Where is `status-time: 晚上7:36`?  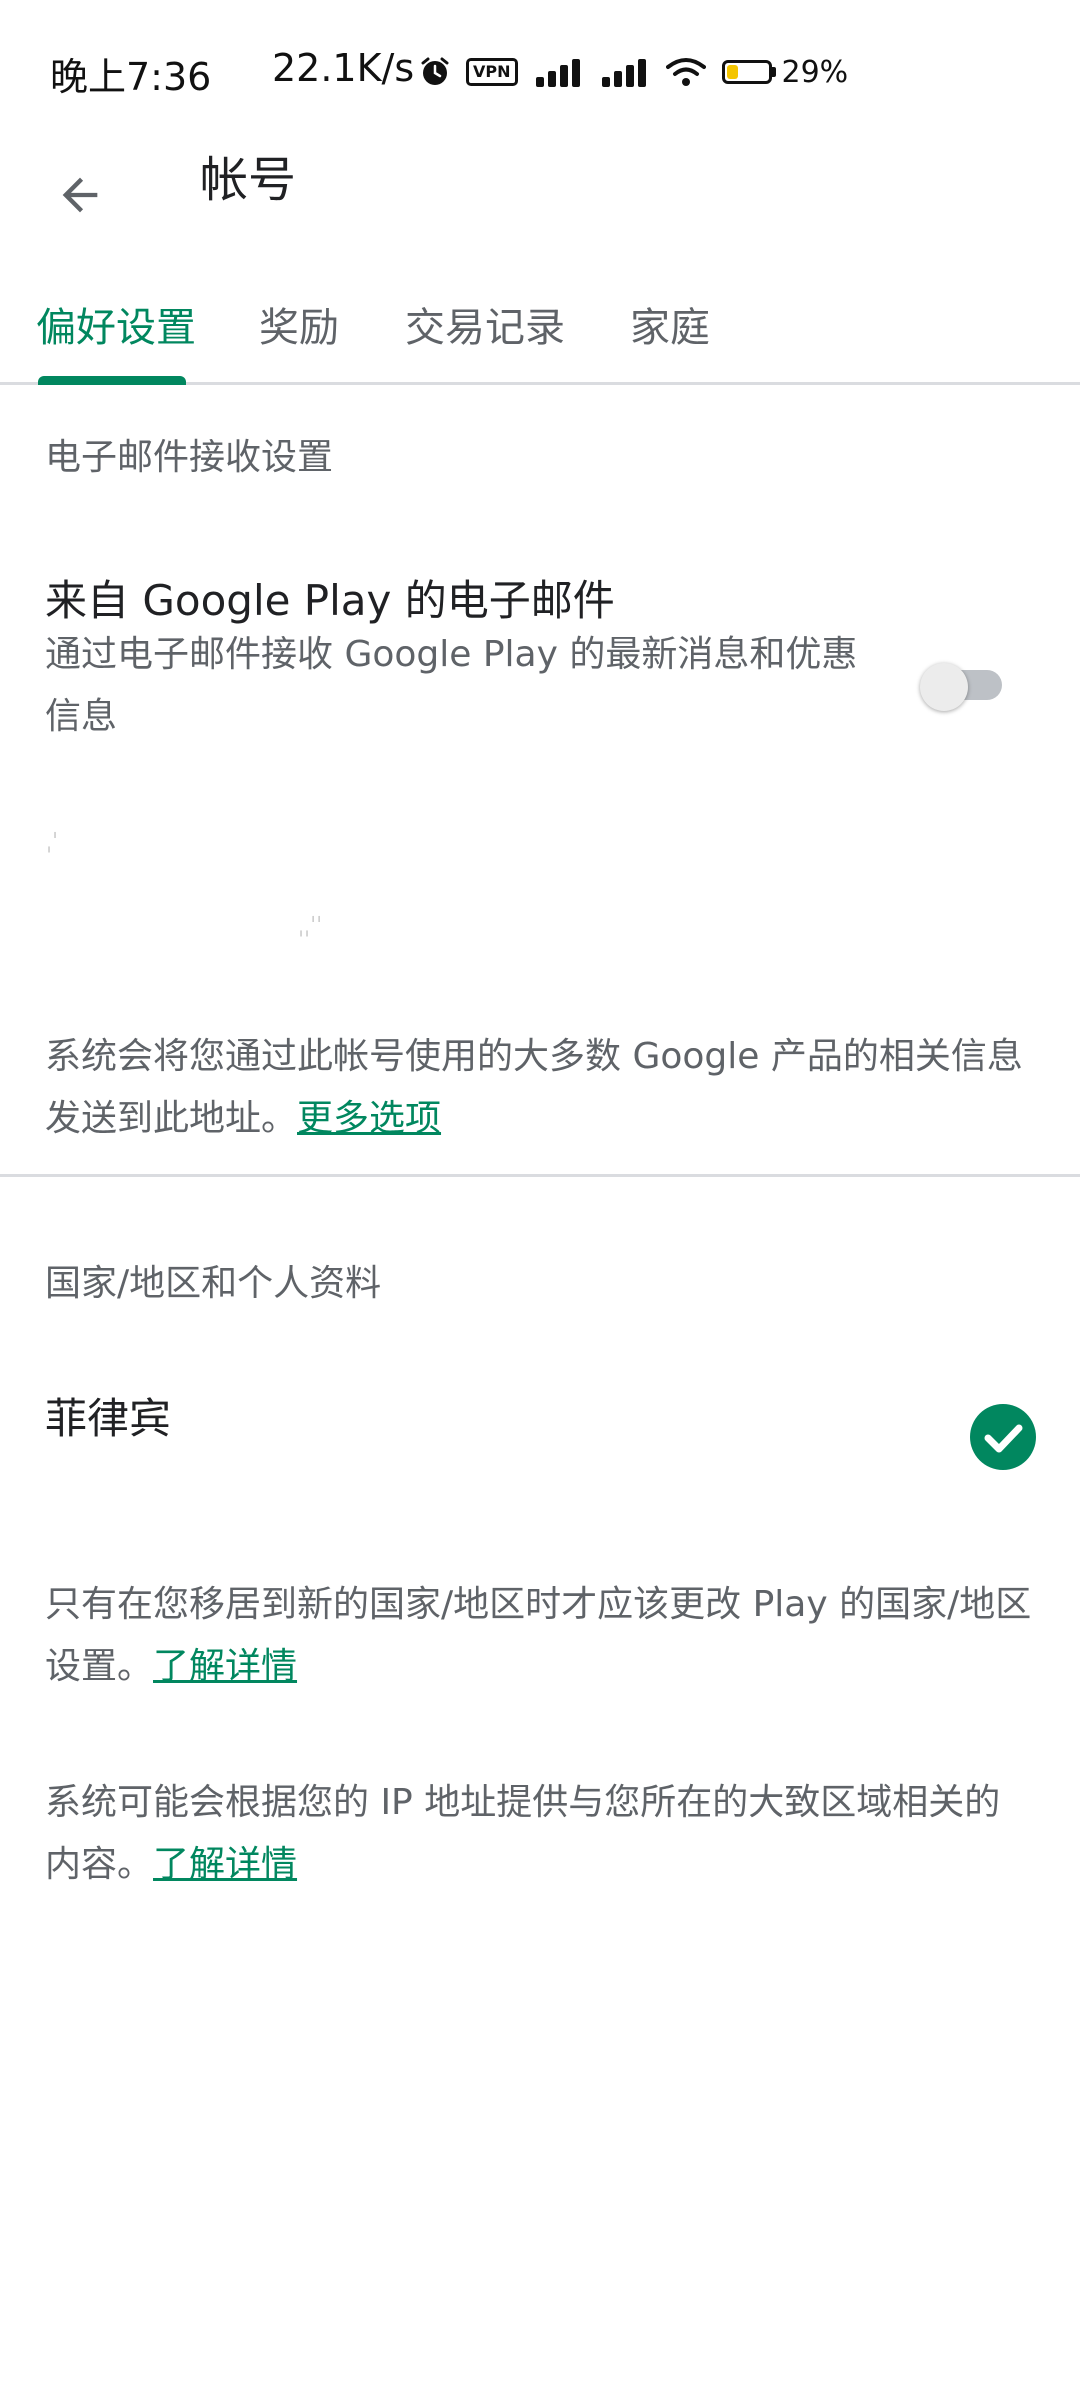 status-time: 晚上7:36 is located at coordinates (131, 77).